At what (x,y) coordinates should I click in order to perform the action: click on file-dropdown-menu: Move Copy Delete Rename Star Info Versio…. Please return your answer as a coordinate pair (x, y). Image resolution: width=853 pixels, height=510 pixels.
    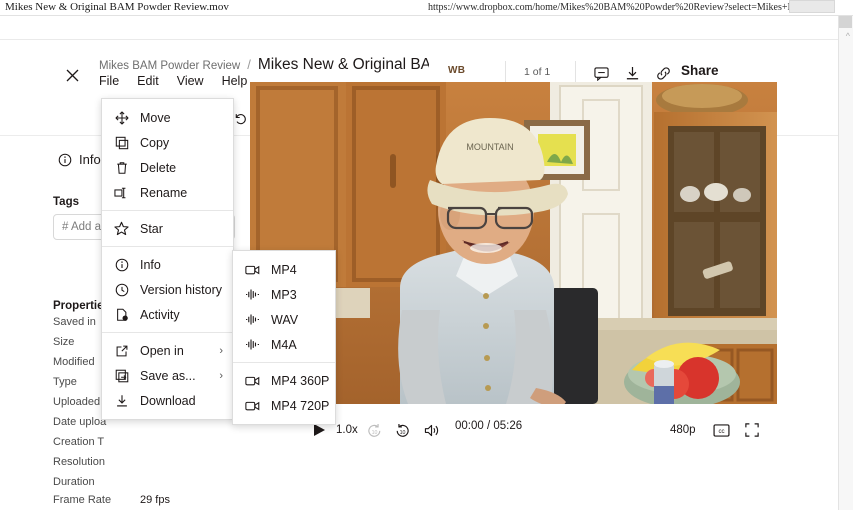
    Looking at the image, I should click on (167, 259).